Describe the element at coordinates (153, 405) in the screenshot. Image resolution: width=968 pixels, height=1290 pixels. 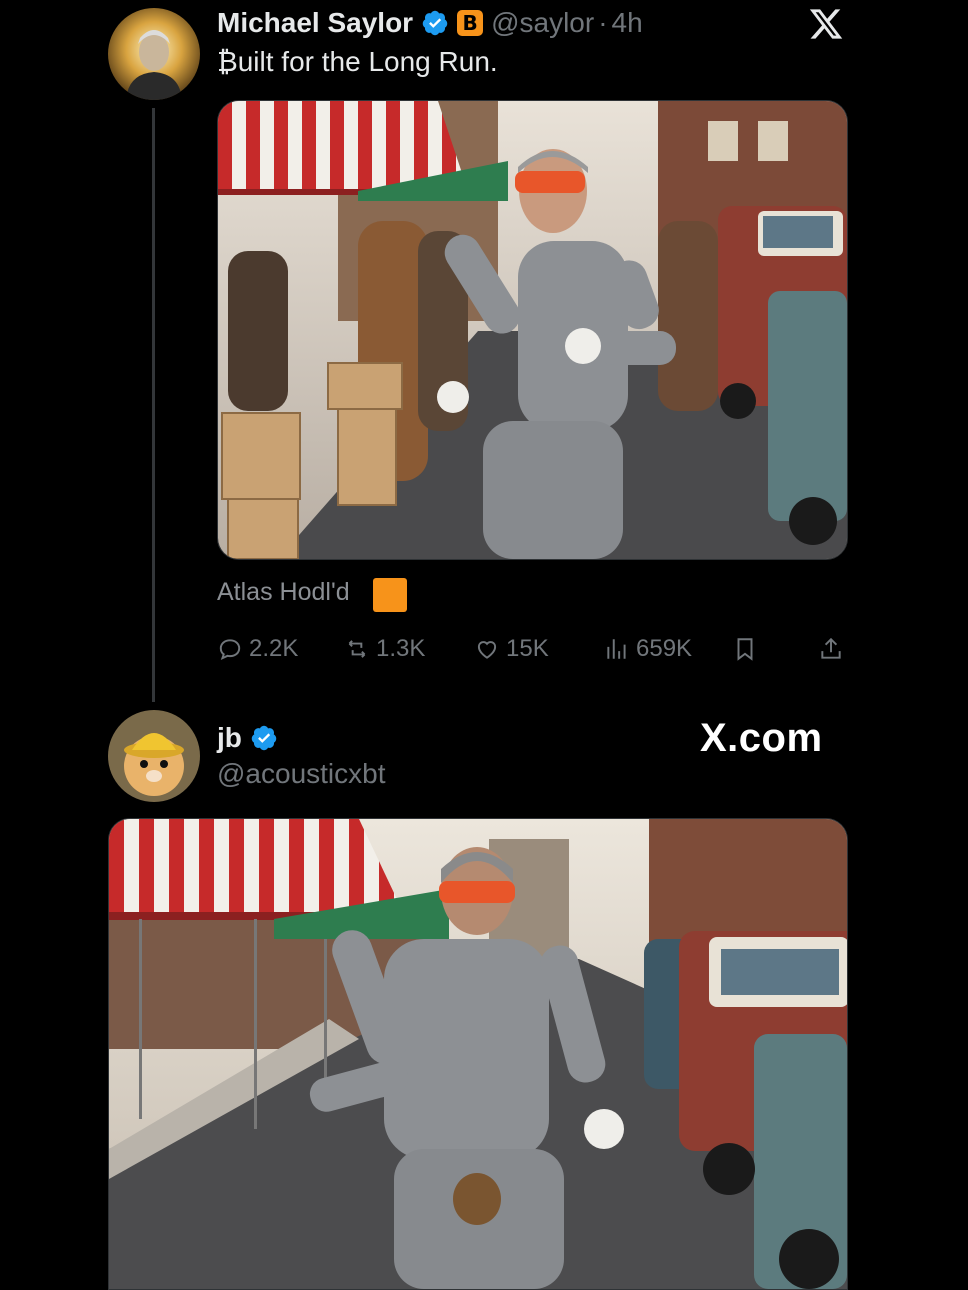
I see `thread-connector-line` at that location.